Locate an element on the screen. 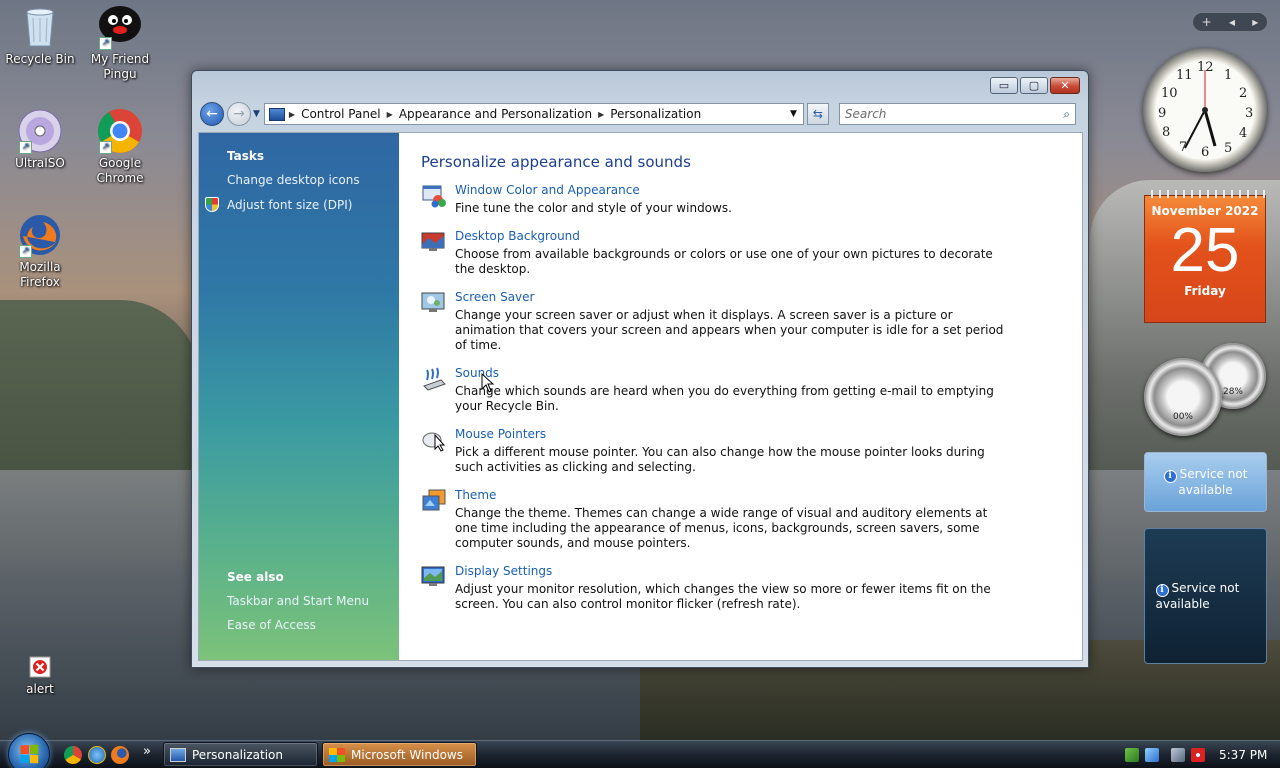  desktop-icon-pingu: ↗ My Friend Pingu is located at coordinates (120, 43).